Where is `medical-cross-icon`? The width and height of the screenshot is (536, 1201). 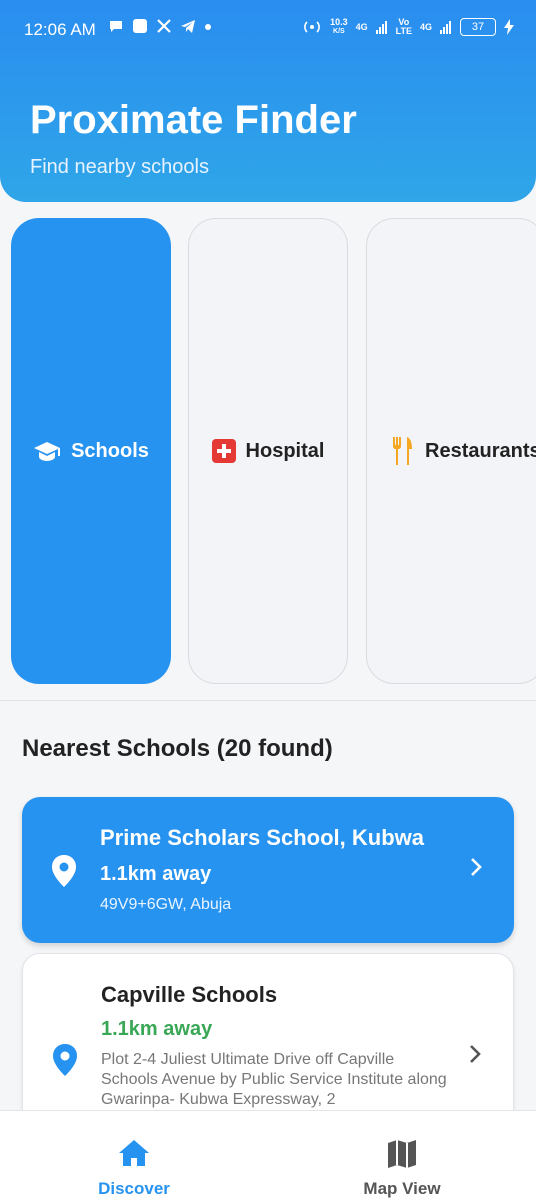
medical-cross-icon is located at coordinates (223, 451).